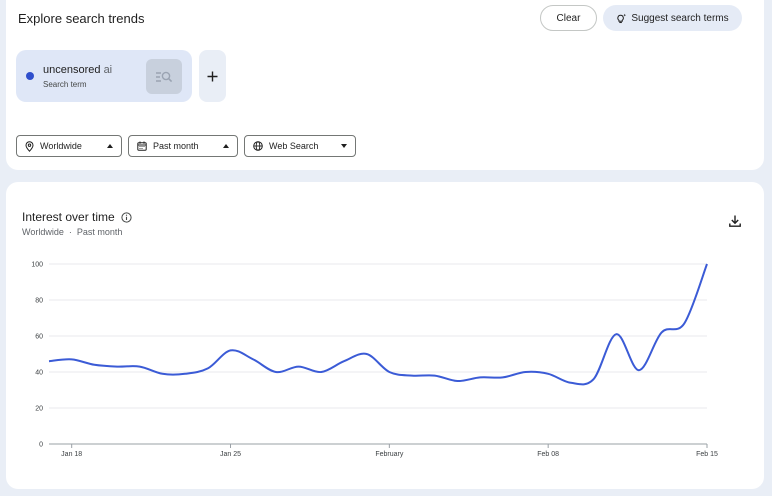 The width and height of the screenshot is (772, 496). What do you see at coordinates (622, 18) in the screenshot?
I see `sparkle-bulb-icon` at bounding box center [622, 18].